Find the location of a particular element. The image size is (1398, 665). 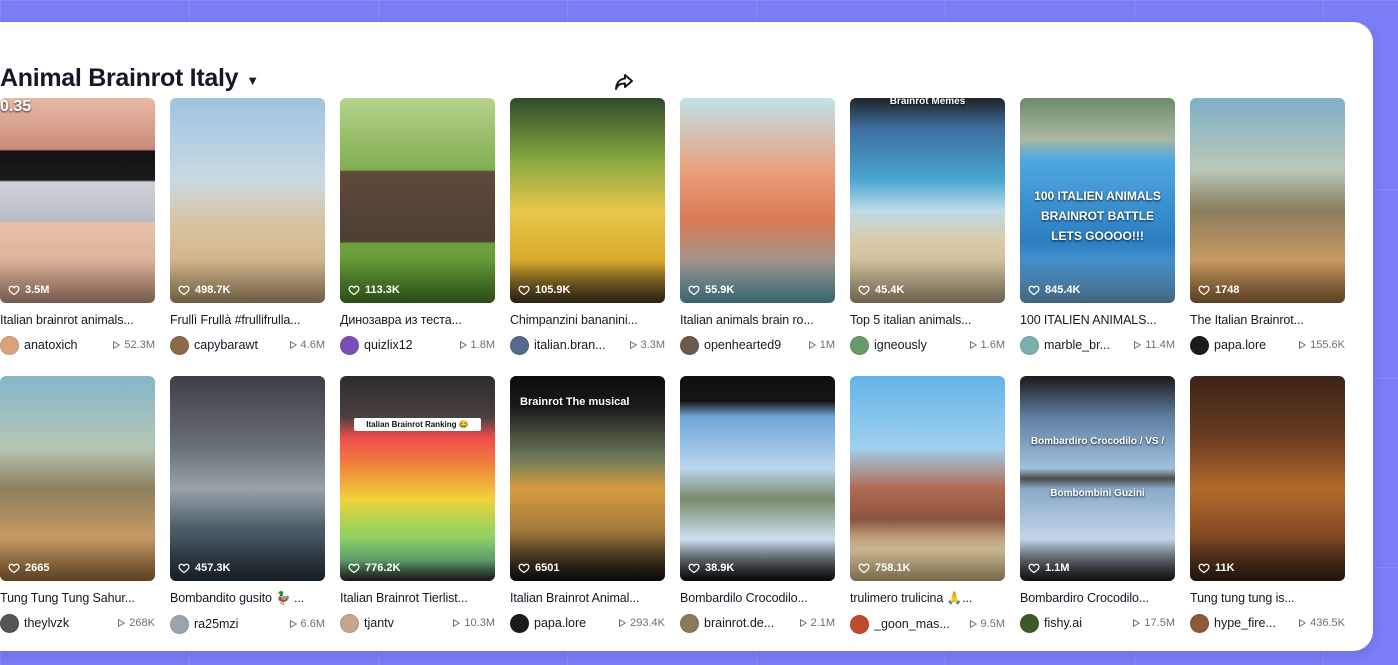

video-thumbnail: 11K is located at coordinates (1267, 478).